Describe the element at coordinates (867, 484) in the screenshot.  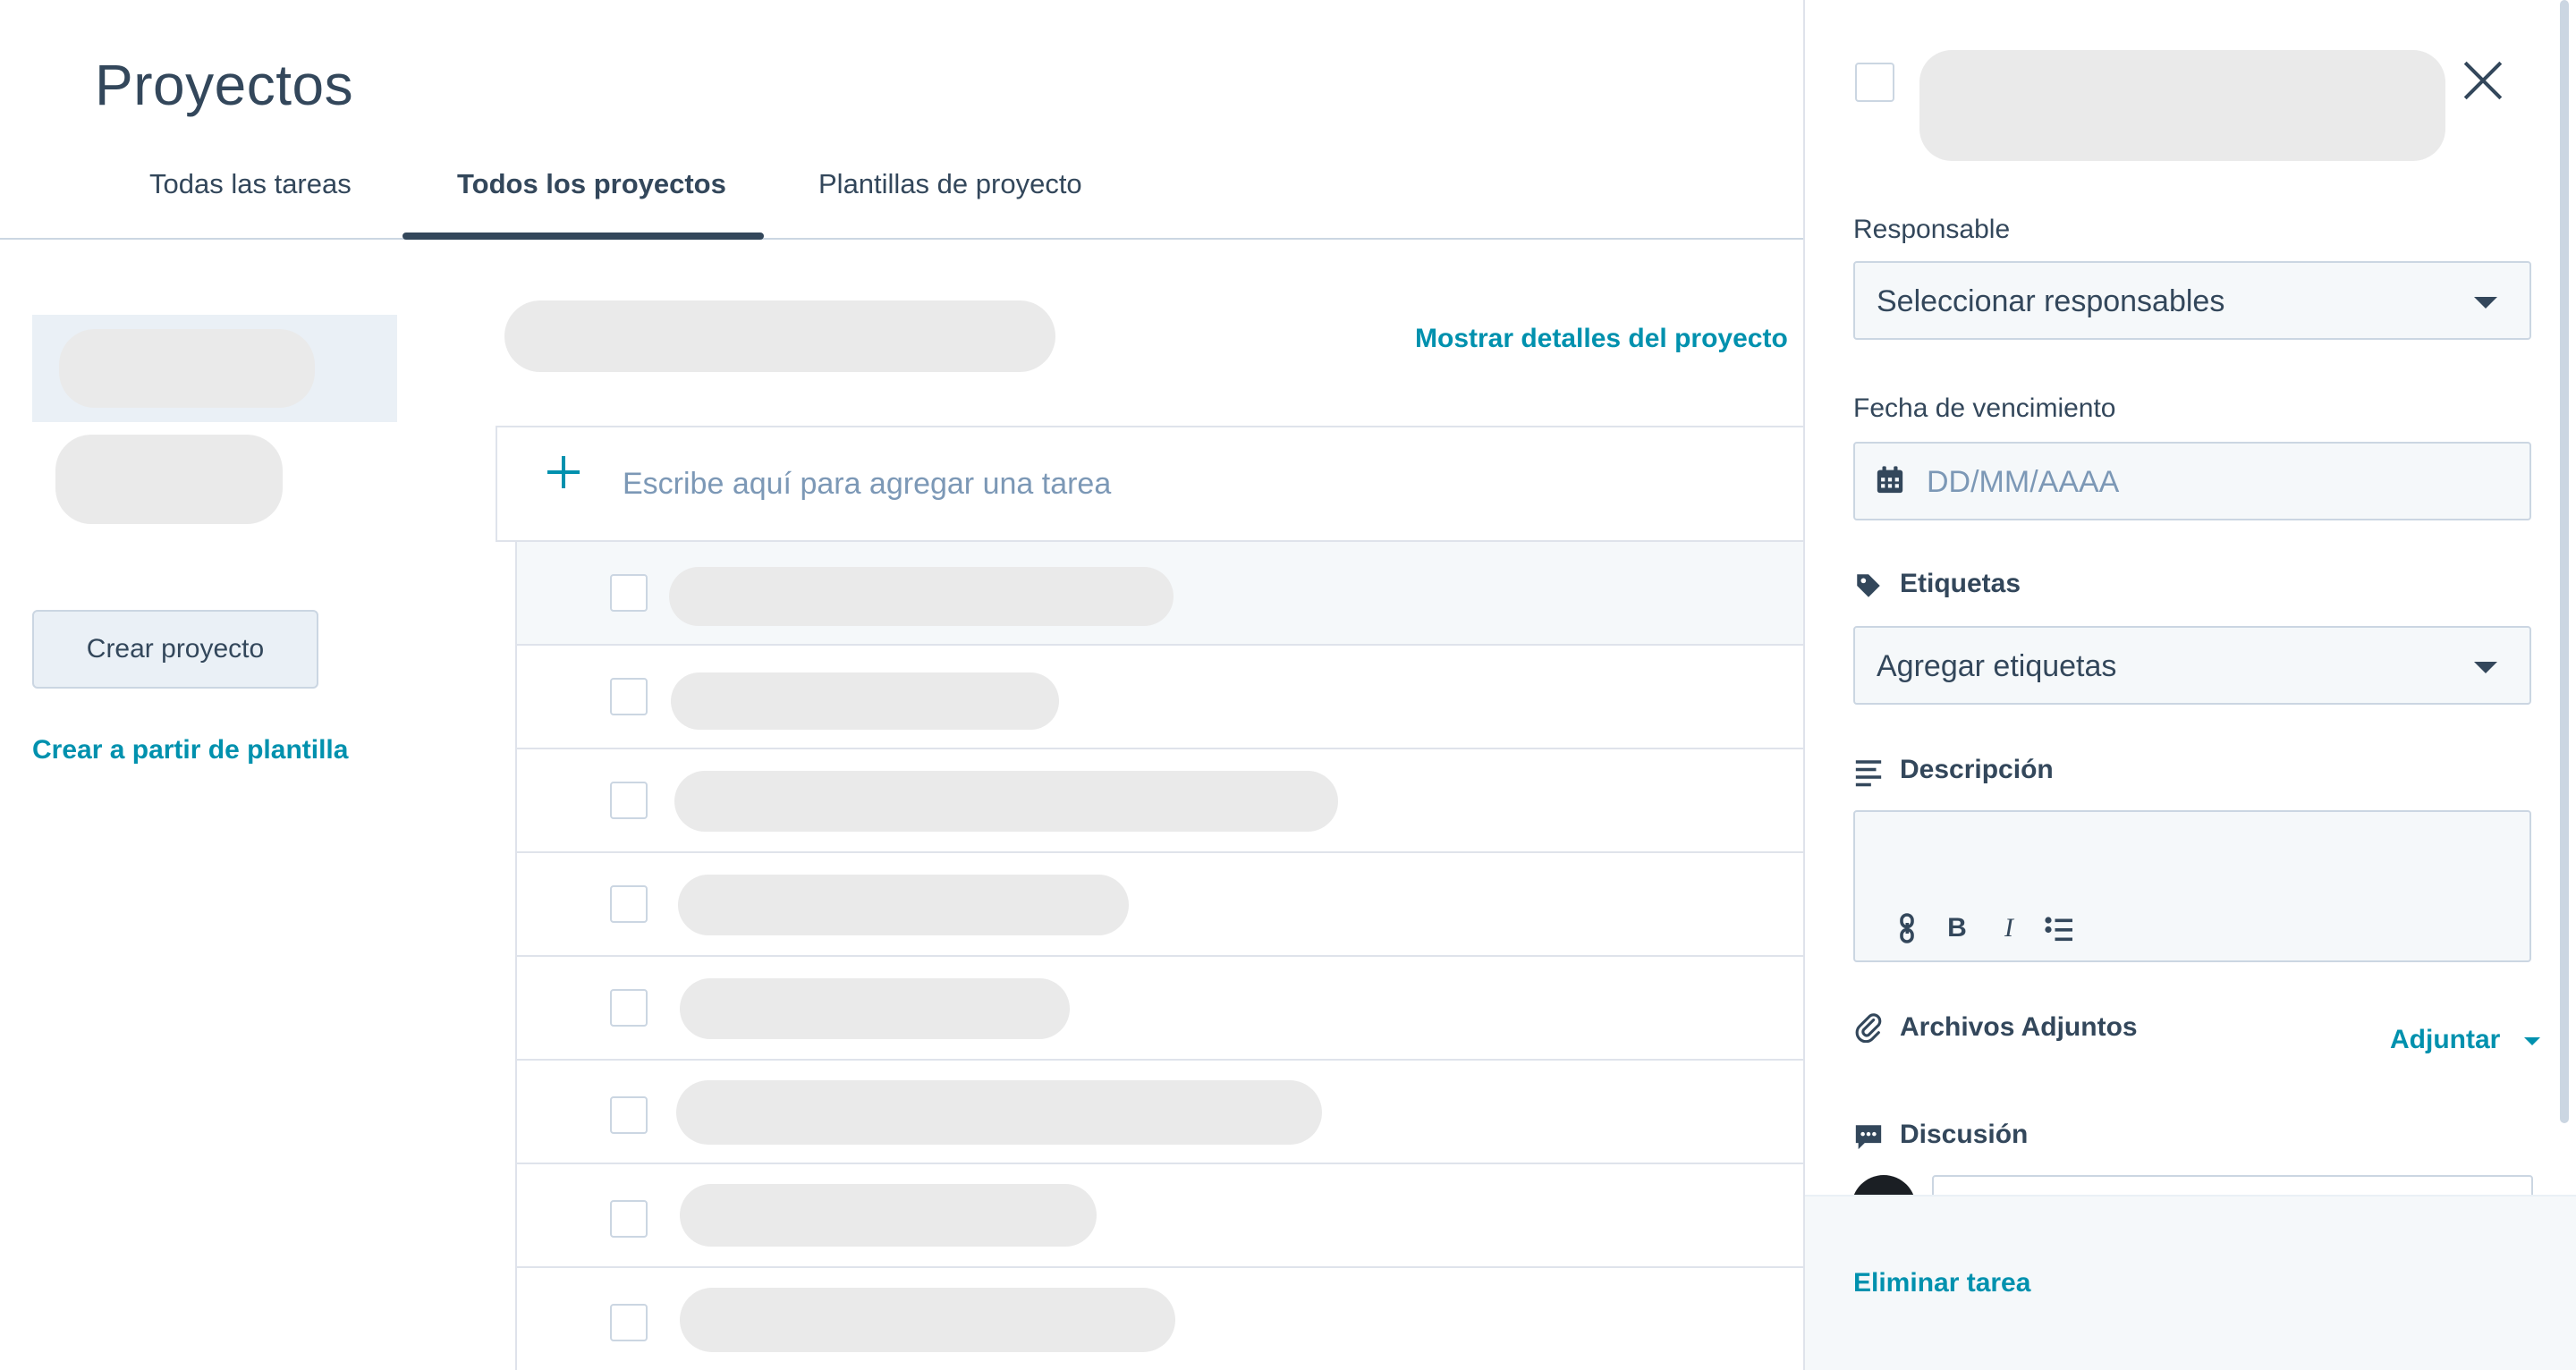
I see `add-task-placeholder: Escribe aquí para agregar una tarea` at that location.